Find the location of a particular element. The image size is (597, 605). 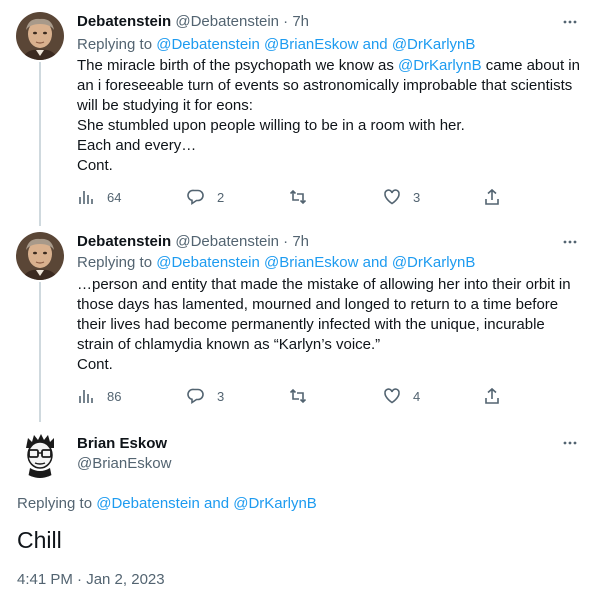

views-count: 86 is located at coordinates (114, 396).